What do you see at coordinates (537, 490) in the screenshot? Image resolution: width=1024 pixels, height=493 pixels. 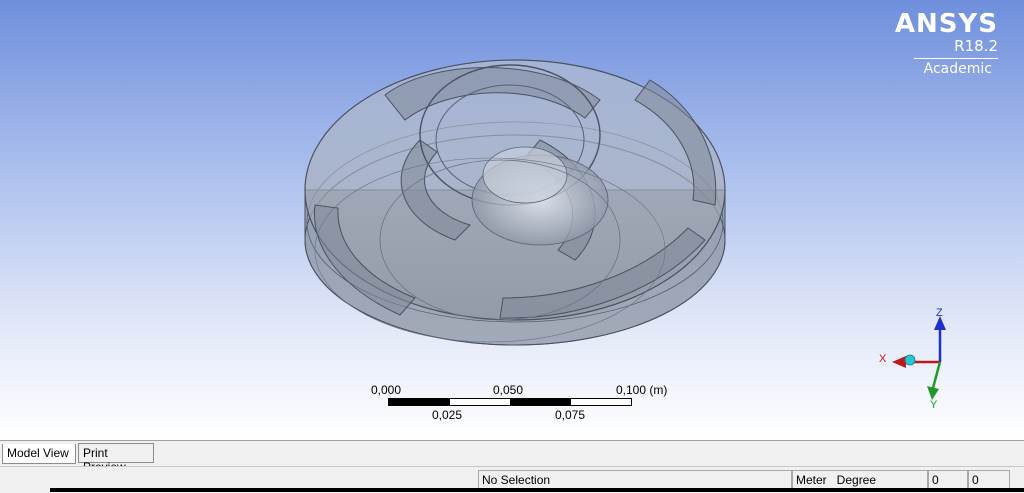 I see `bottom-edge` at bounding box center [537, 490].